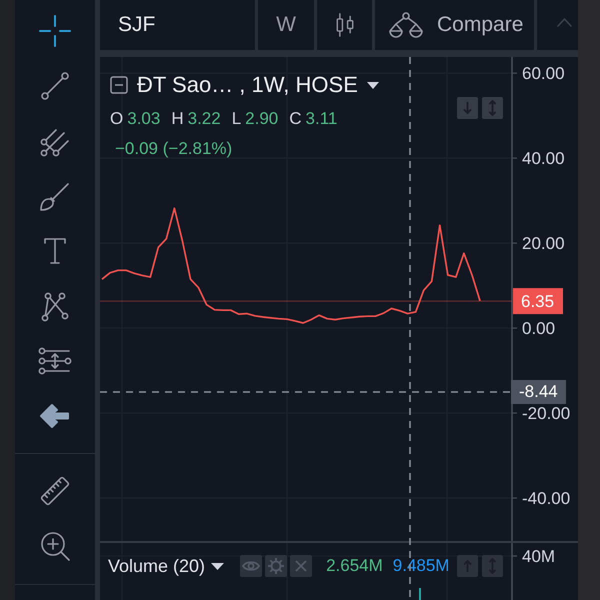 The width and height of the screenshot is (600, 600). What do you see at coordinates (261, 119) in the screenshot?
I see `ohlc-value: 2.90` at bounding box center [261, 119].